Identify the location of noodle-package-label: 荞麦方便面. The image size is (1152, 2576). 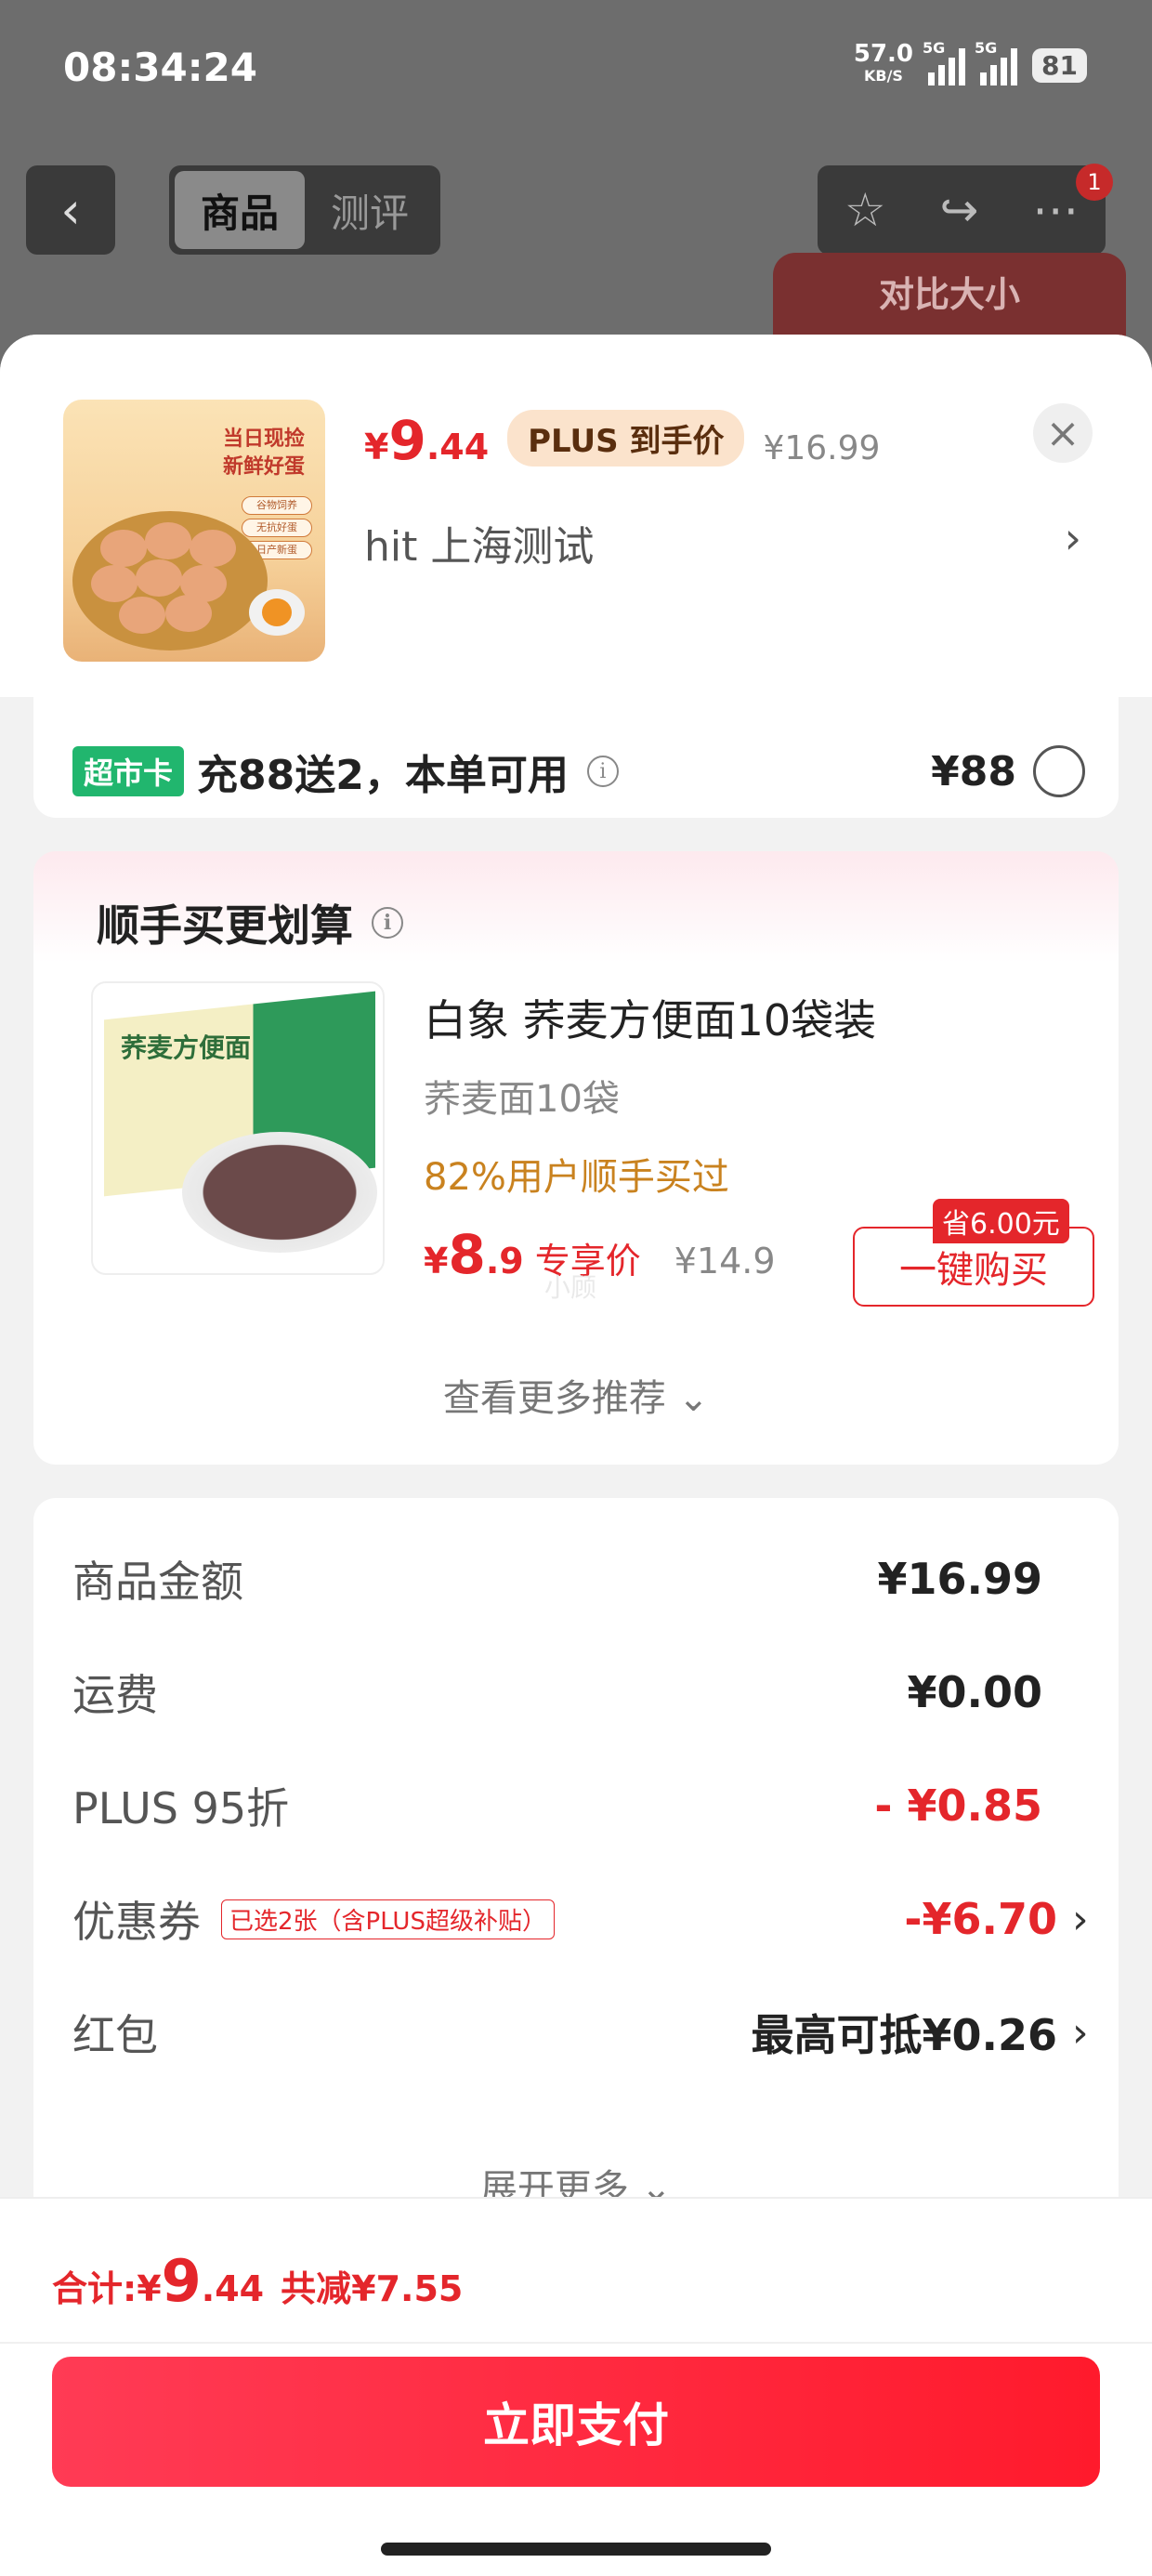
(186, 1047).